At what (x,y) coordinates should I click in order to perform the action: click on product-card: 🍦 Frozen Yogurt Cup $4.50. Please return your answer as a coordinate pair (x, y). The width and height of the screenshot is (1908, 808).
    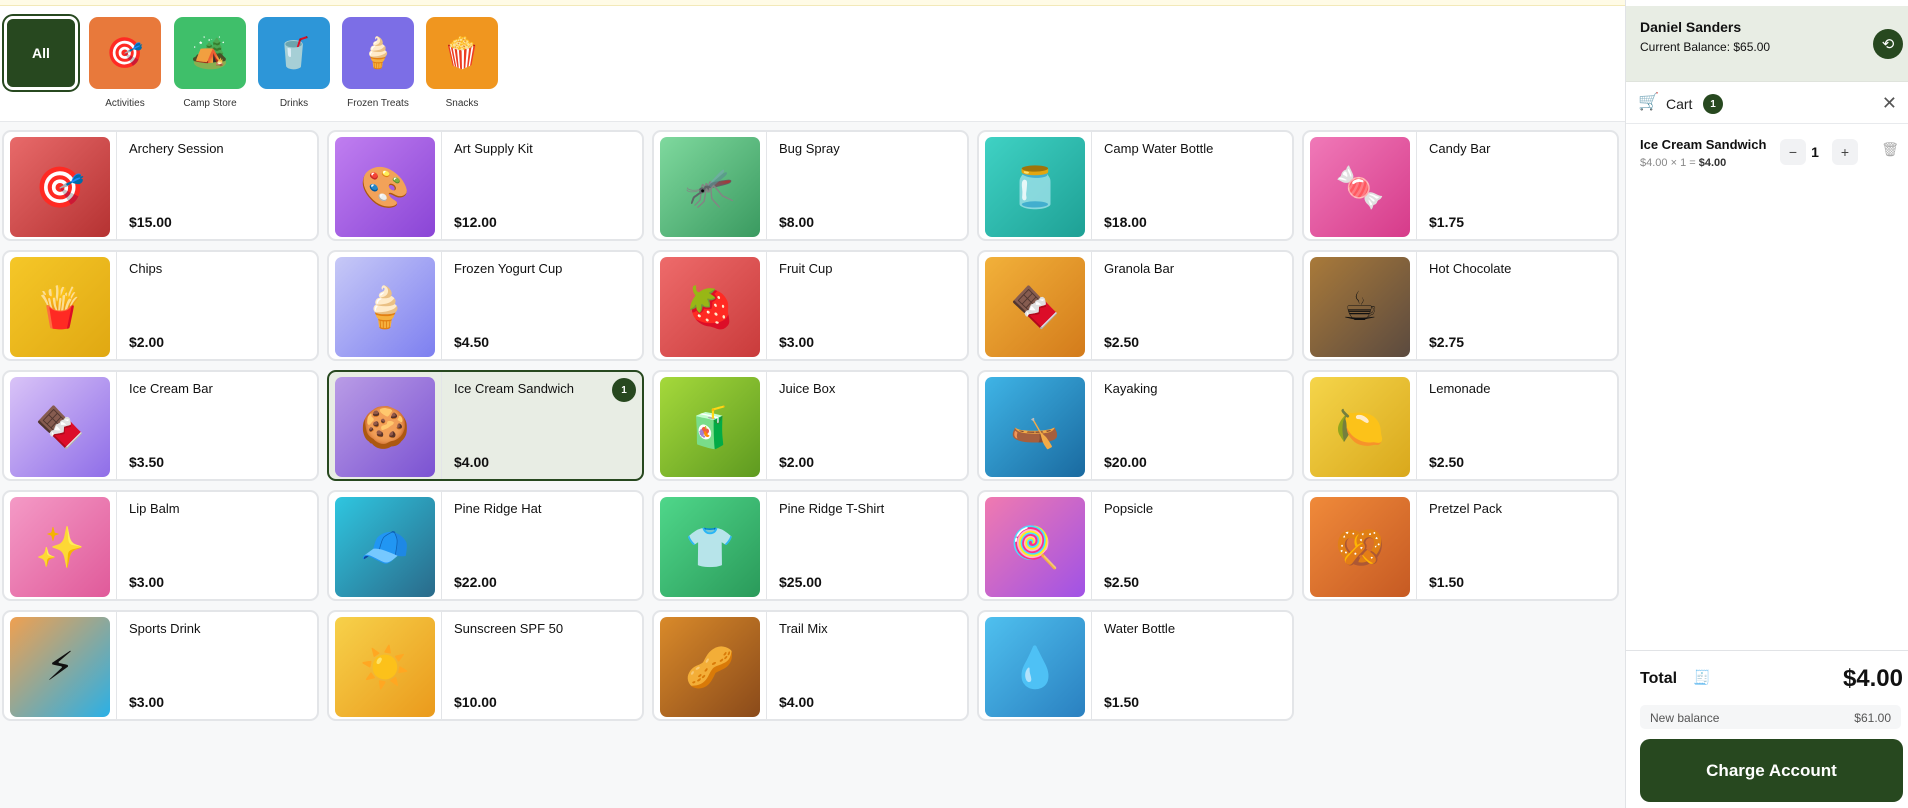
    Looking at the image, I should click on (485, 305).